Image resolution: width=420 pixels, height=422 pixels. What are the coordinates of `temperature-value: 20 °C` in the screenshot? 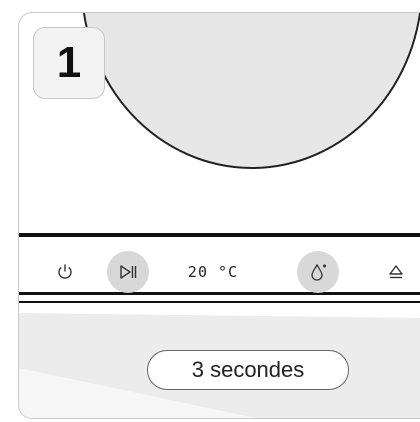 It's located at (213, 272).